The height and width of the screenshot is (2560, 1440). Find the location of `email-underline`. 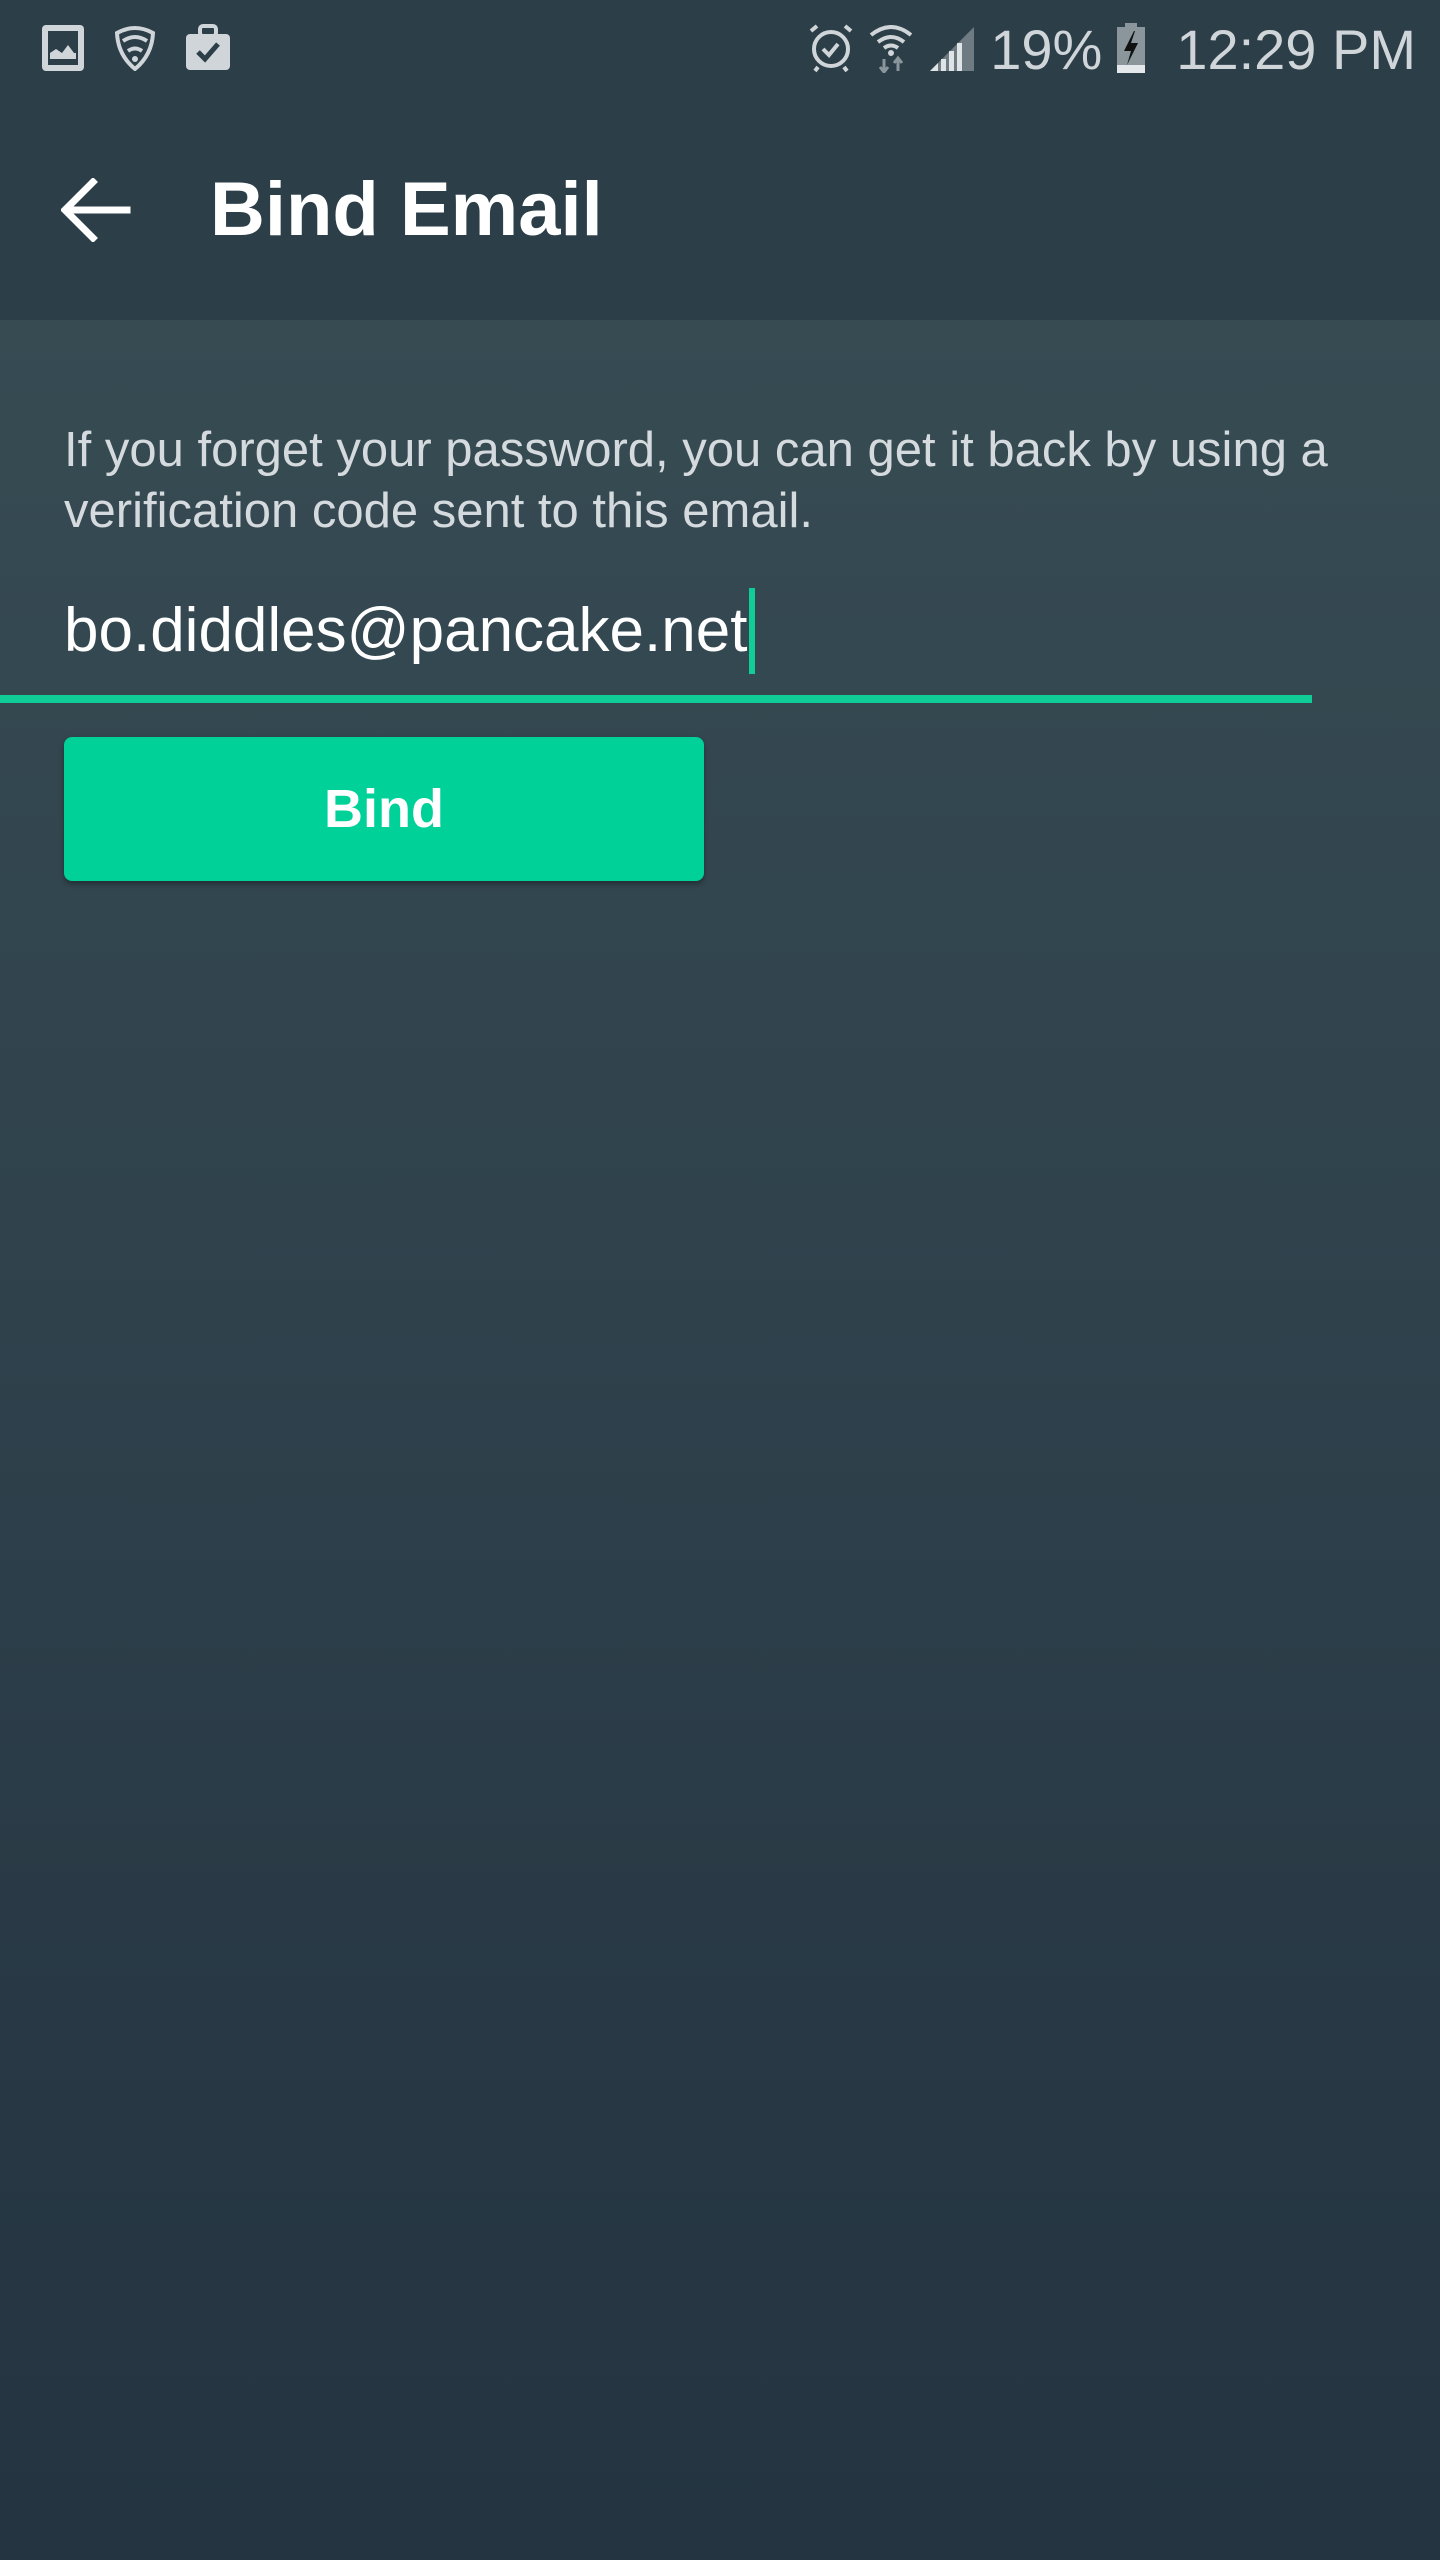

email-underline is located at coordinates (656, 699).